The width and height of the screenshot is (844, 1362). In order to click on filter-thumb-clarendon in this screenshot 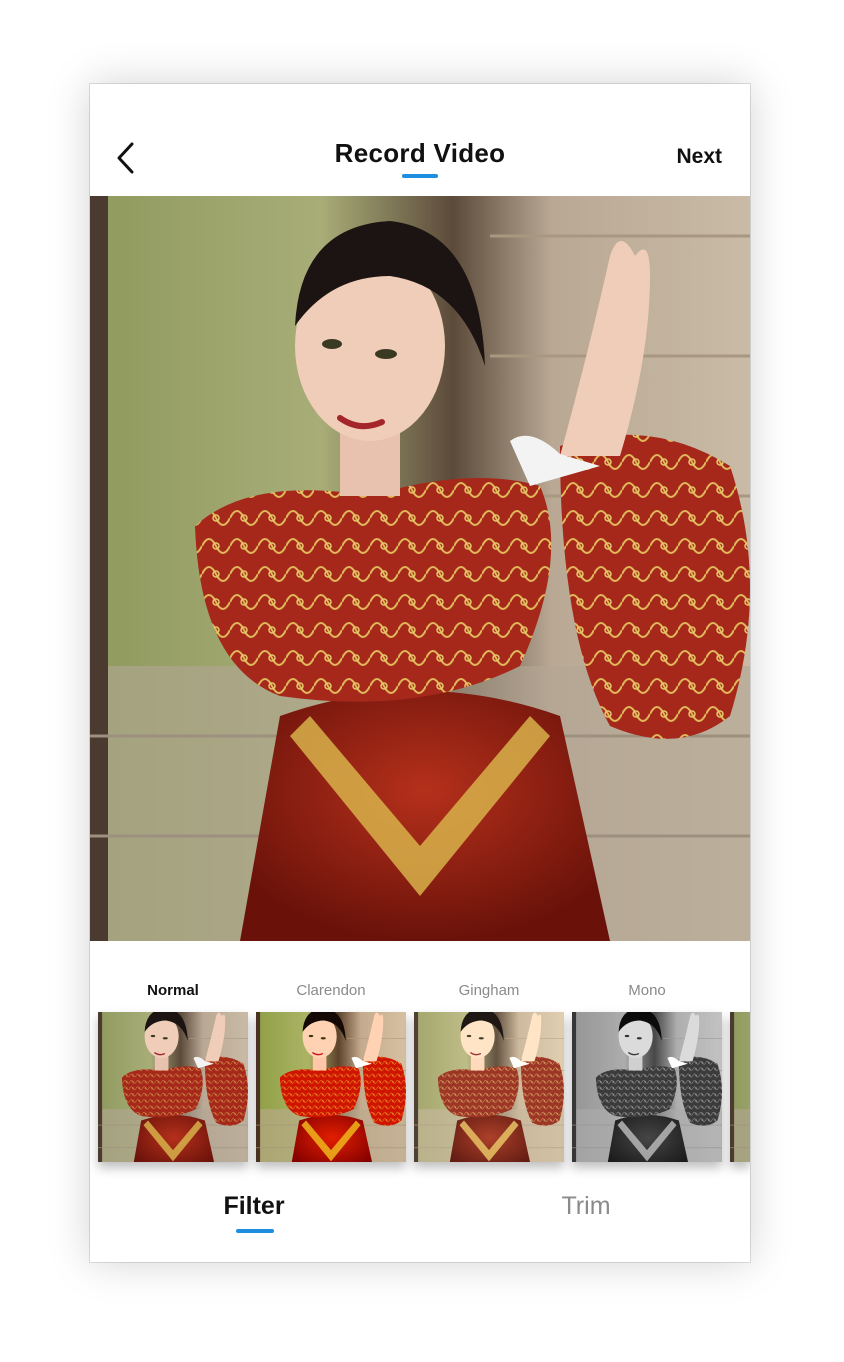, I will do `click(331, 1087)`.